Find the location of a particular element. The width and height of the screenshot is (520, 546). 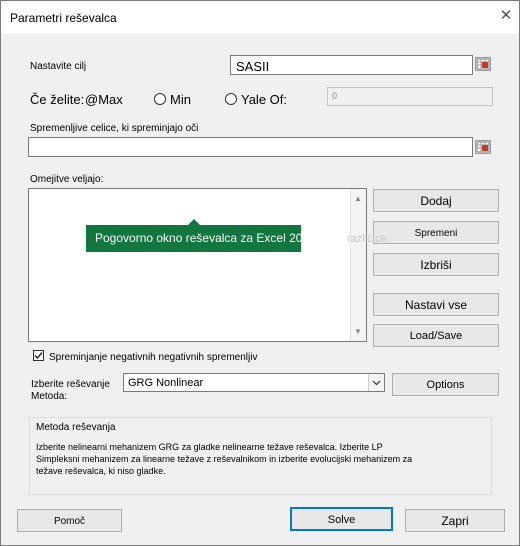

add-button: Dodaj is located at coordinates (436, 200).